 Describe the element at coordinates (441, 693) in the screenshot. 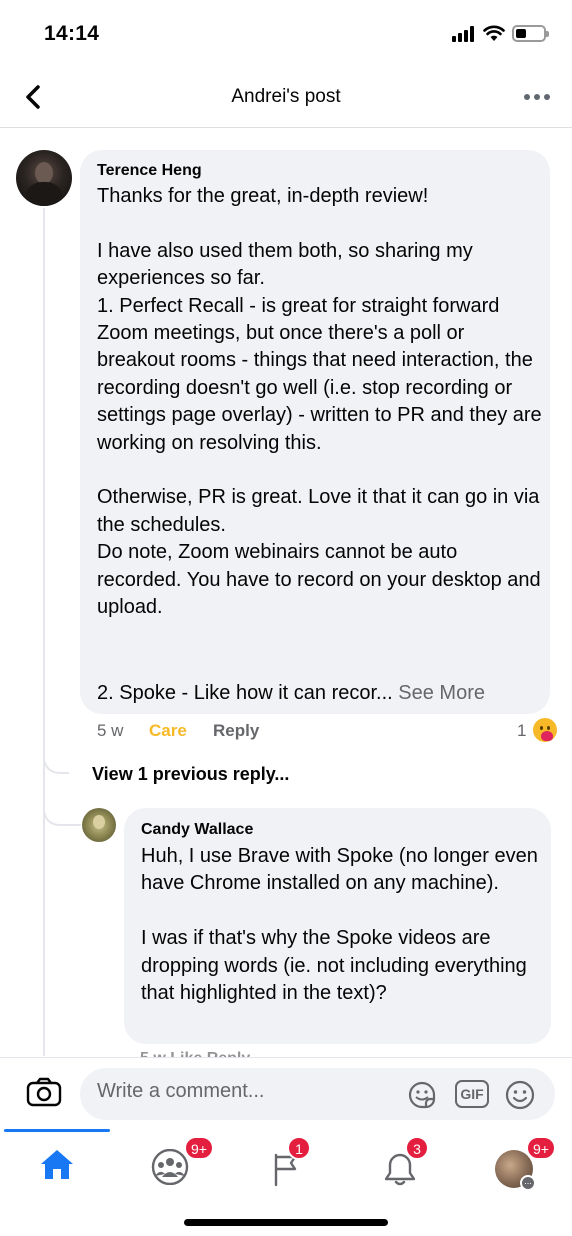

I see `see-more-link: See More` at that location.